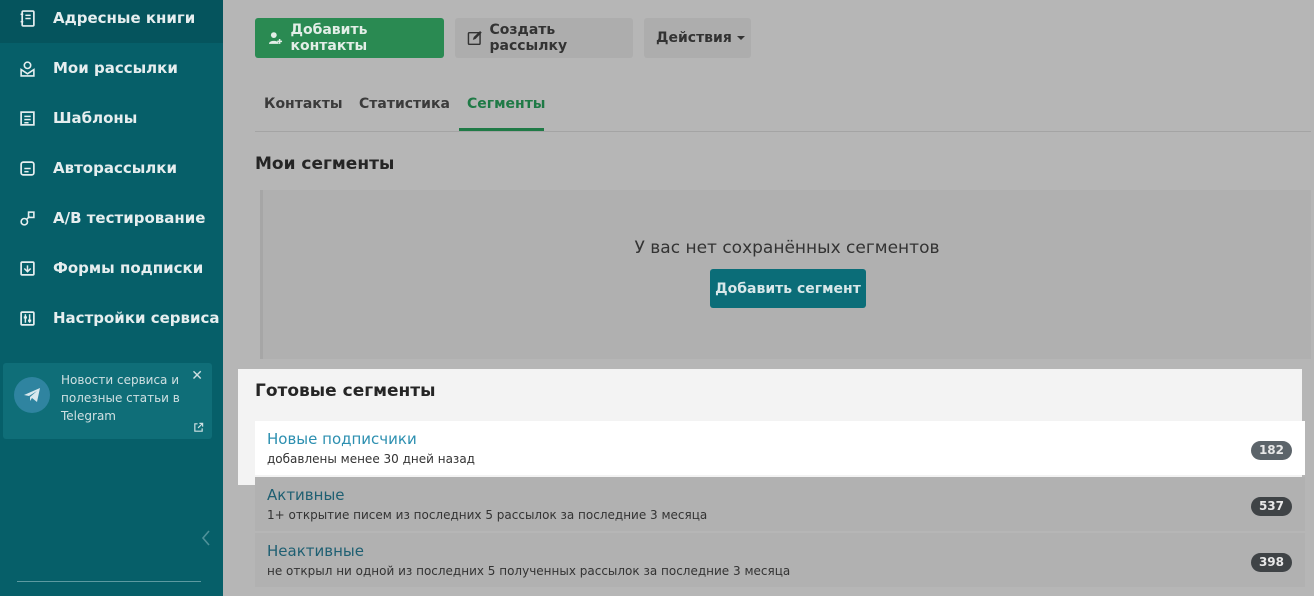 This screenshot has width=1314, height=596. What do you see at coordinates (783, 108) in the screenshot?
I see `tabs-bar: Контакты Статистика Сегменты` at bounding box center [783, 108].